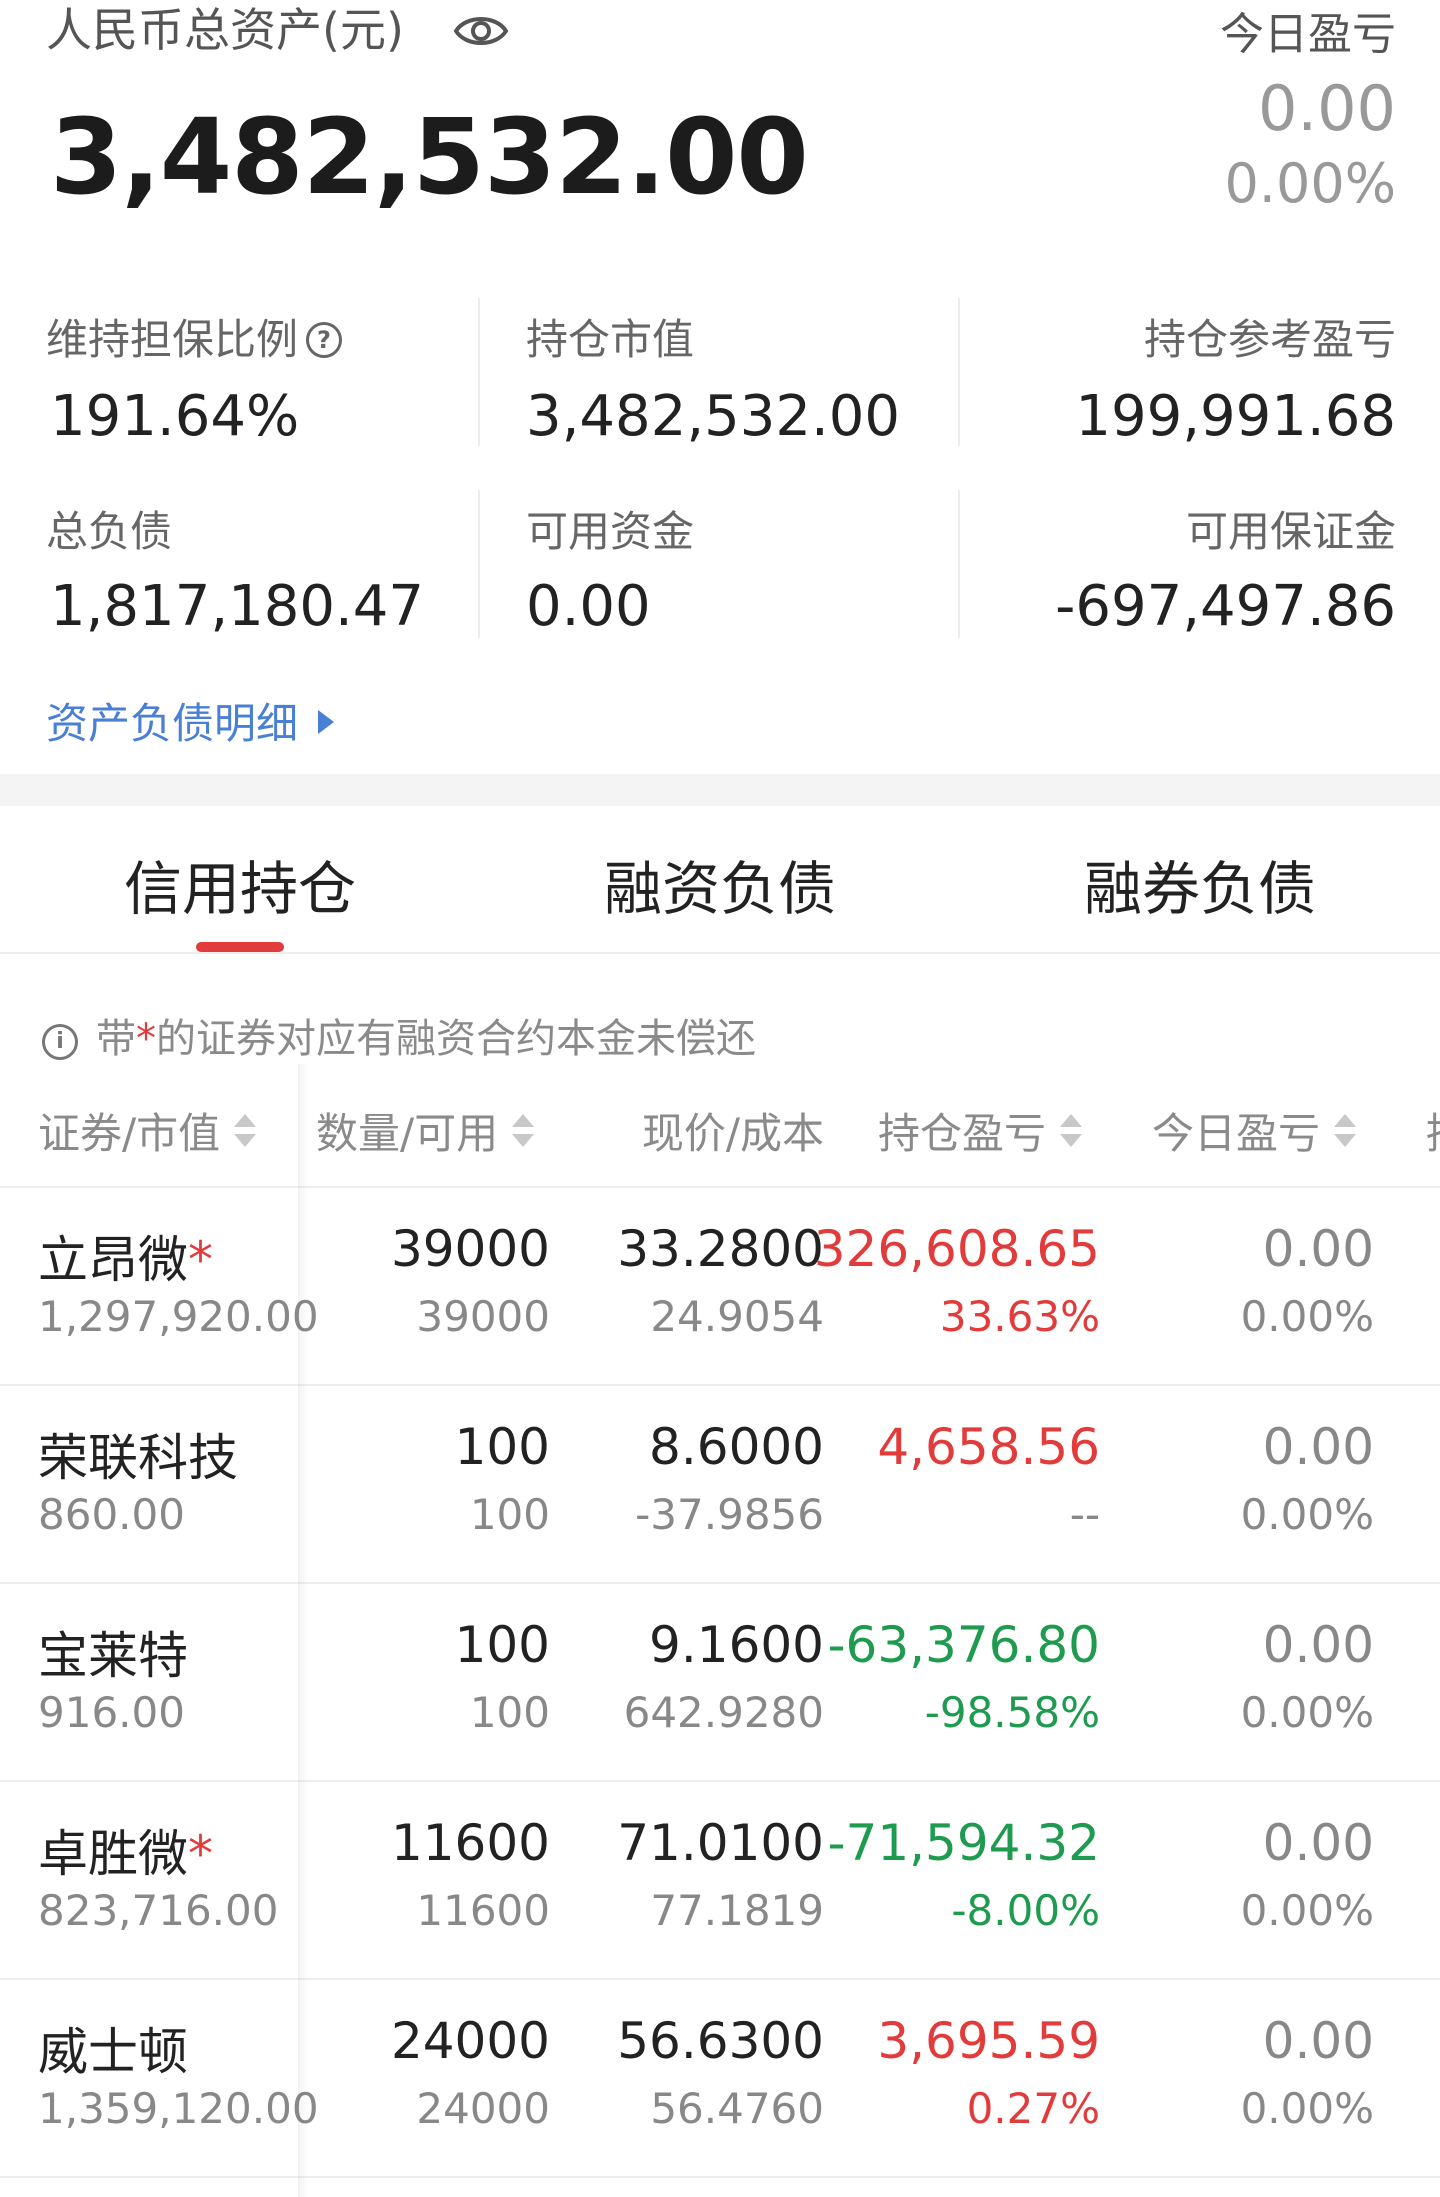  I want to click on stock-name: 卓胜微*, so click(125, 1854).